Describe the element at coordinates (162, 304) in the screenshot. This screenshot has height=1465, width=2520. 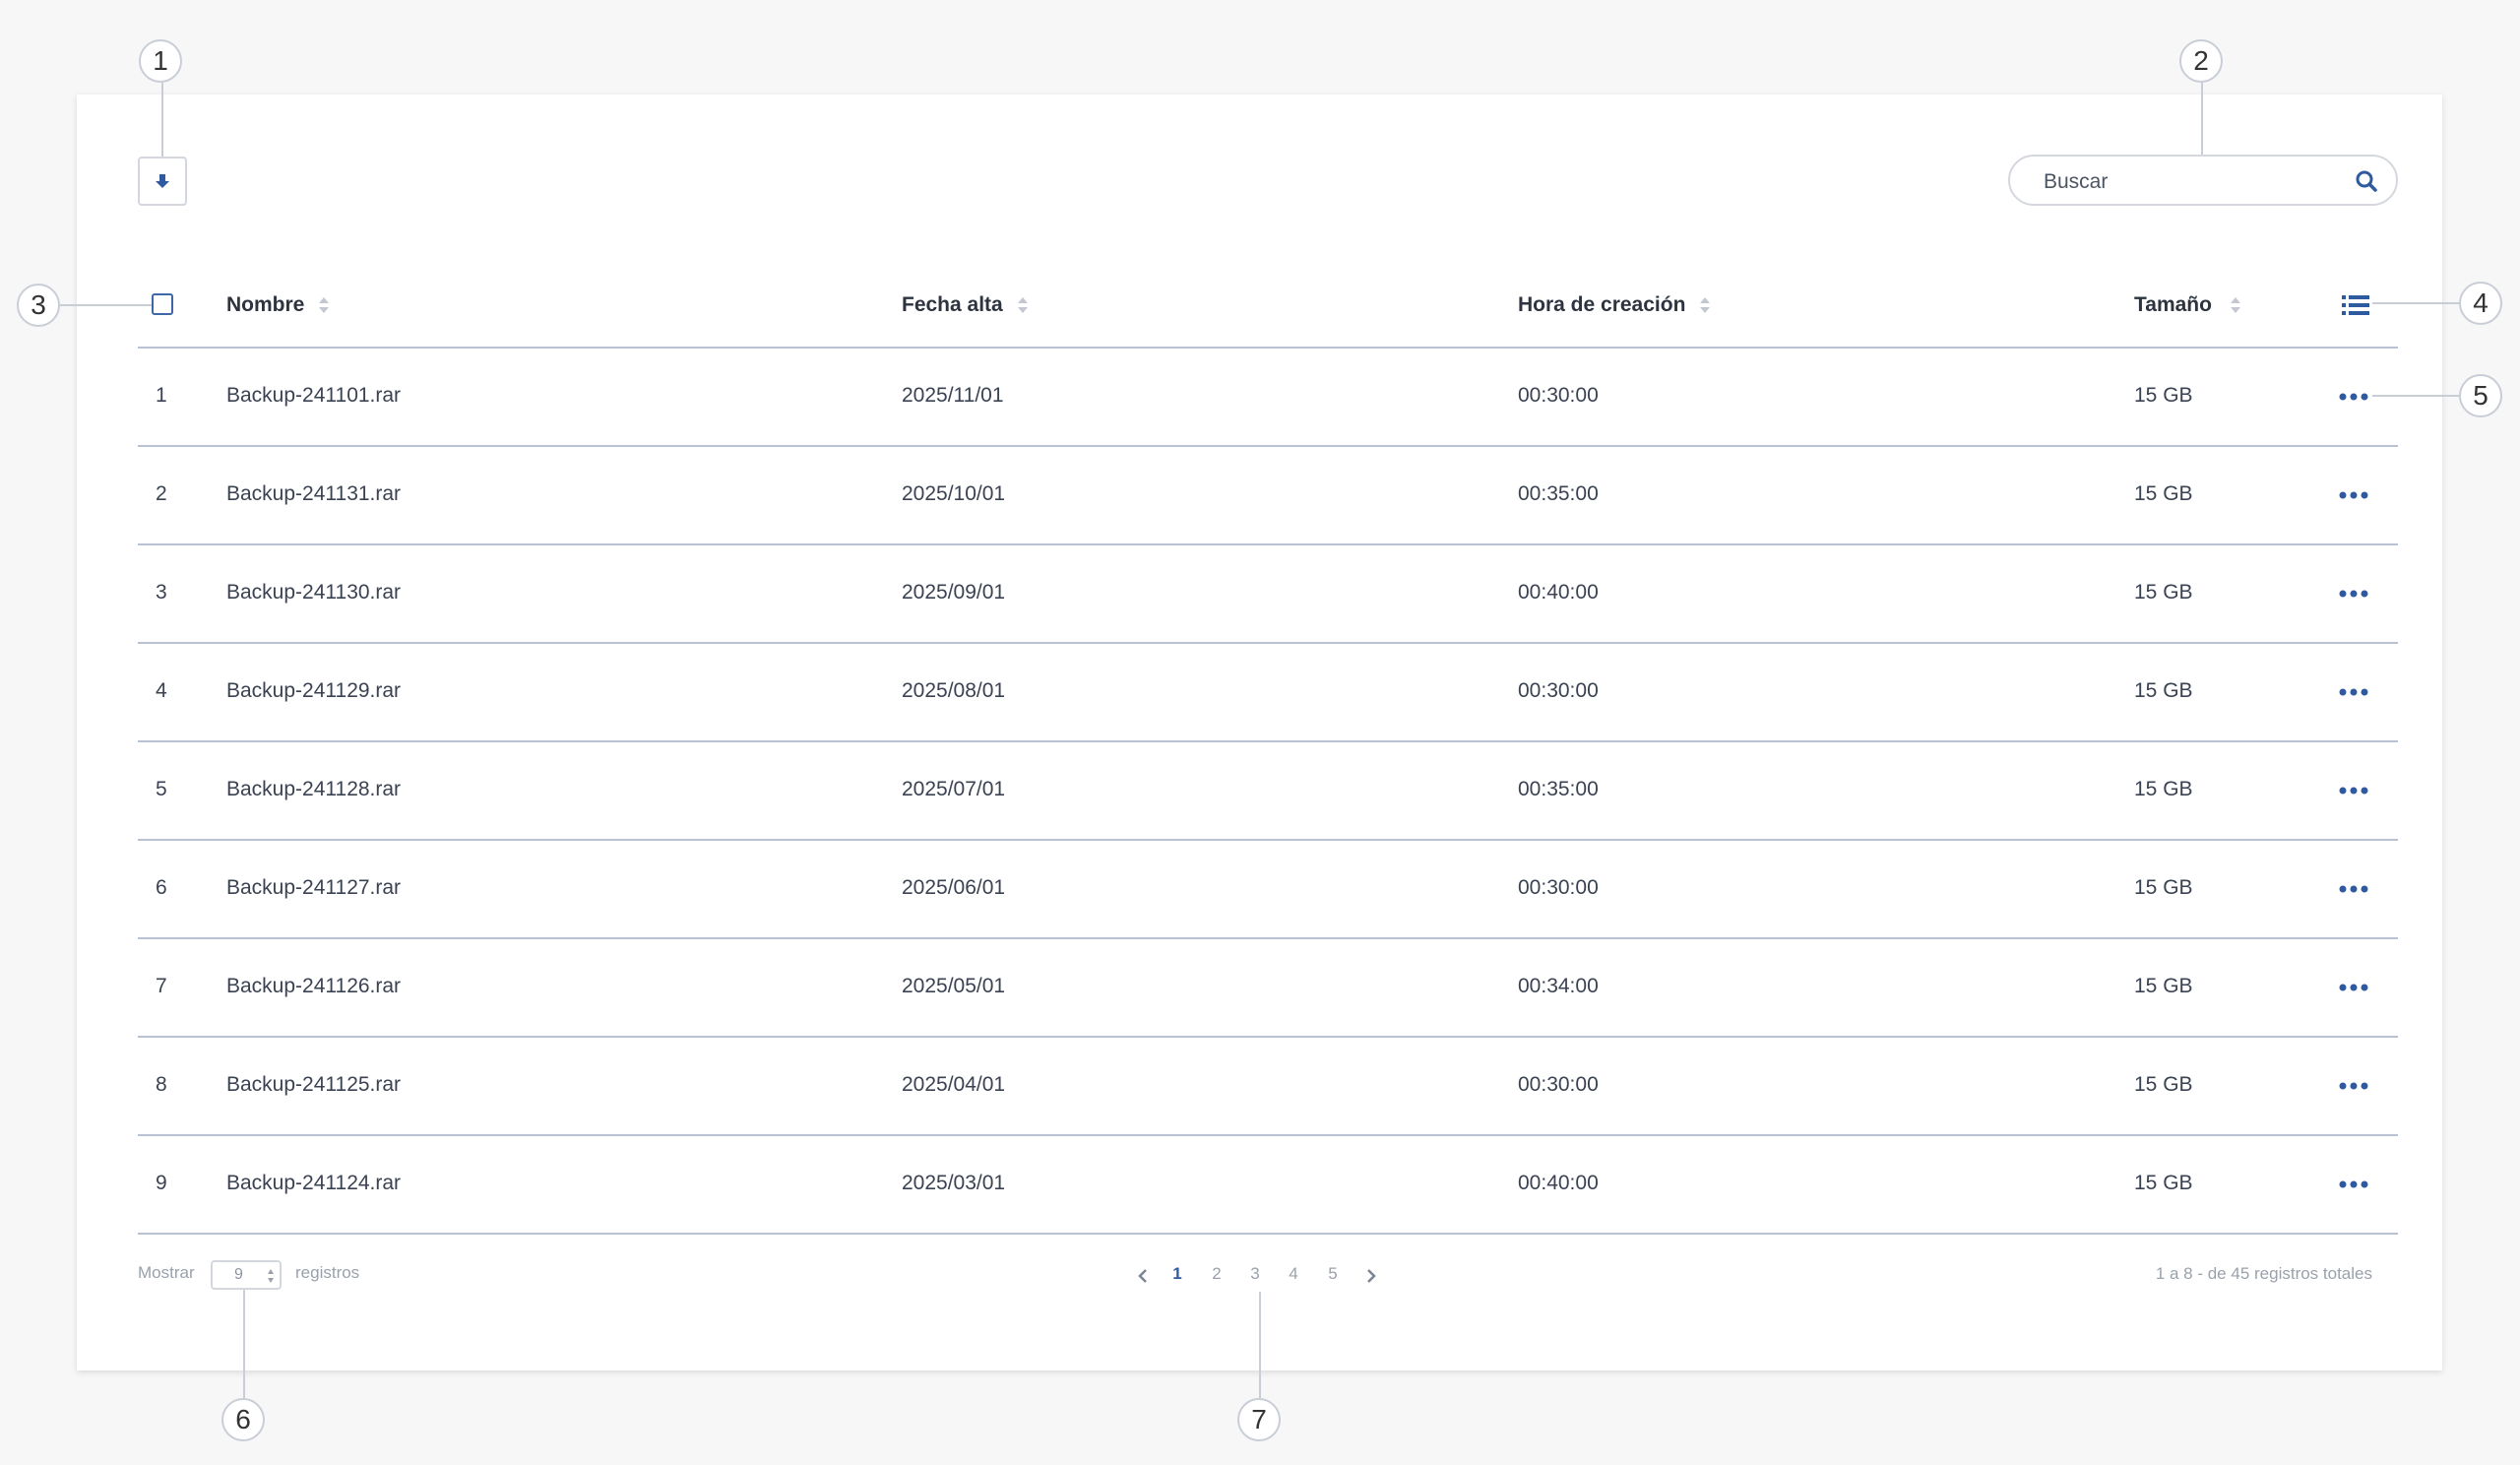
I see `select-all-checkbox` at that location.